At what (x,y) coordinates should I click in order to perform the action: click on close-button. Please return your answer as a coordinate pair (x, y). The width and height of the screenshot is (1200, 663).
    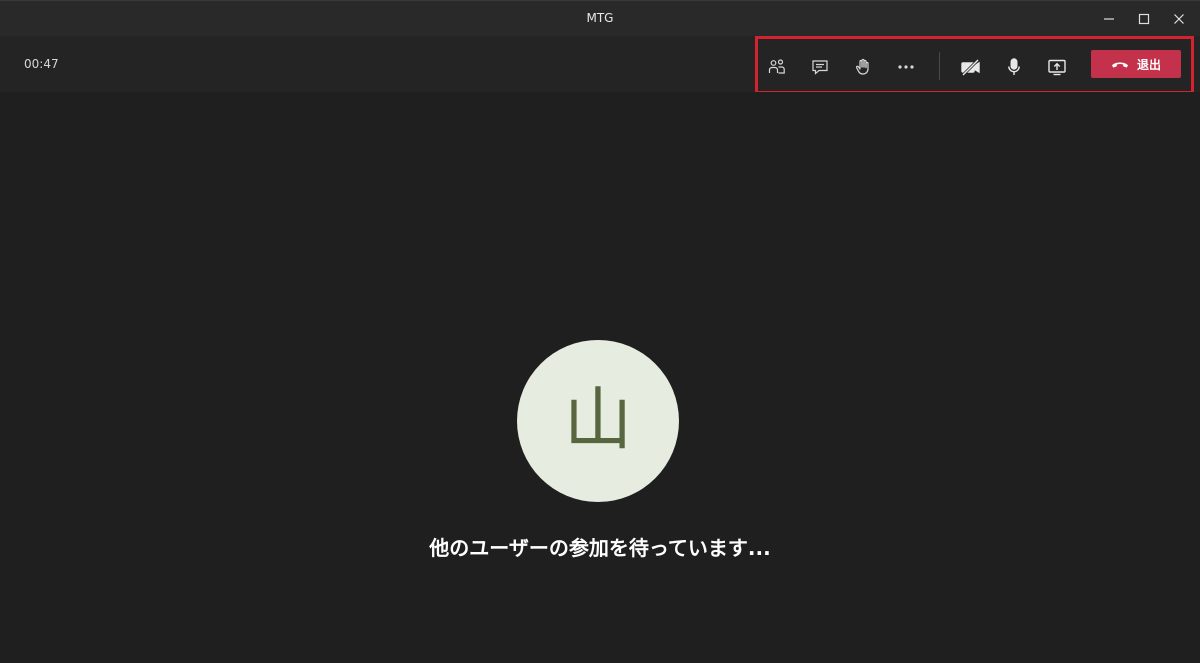
    Looking at the image, I should click on (1179, 19).